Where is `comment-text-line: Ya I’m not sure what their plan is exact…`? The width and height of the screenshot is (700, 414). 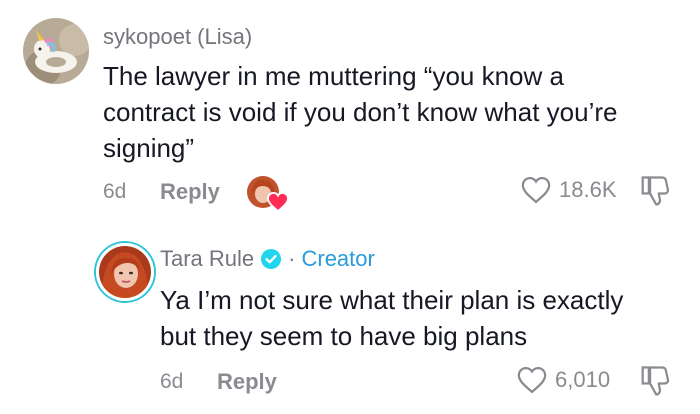
comment-text-line: Ya I’m not sure what their plan is exact… is located at coordinates (392, 300).